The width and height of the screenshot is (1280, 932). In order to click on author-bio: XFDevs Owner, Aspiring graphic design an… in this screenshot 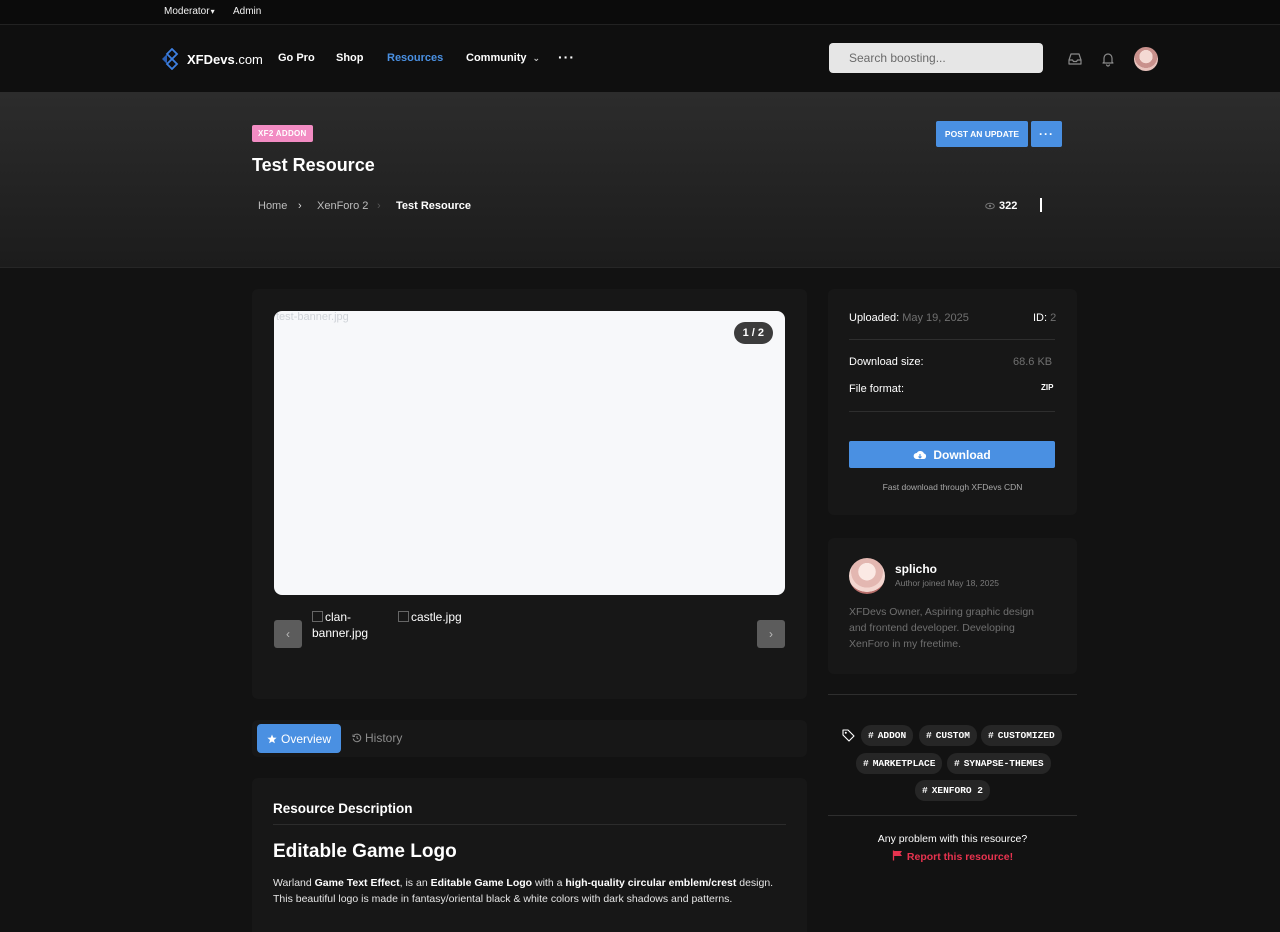, I will do `click(942, 628)`.